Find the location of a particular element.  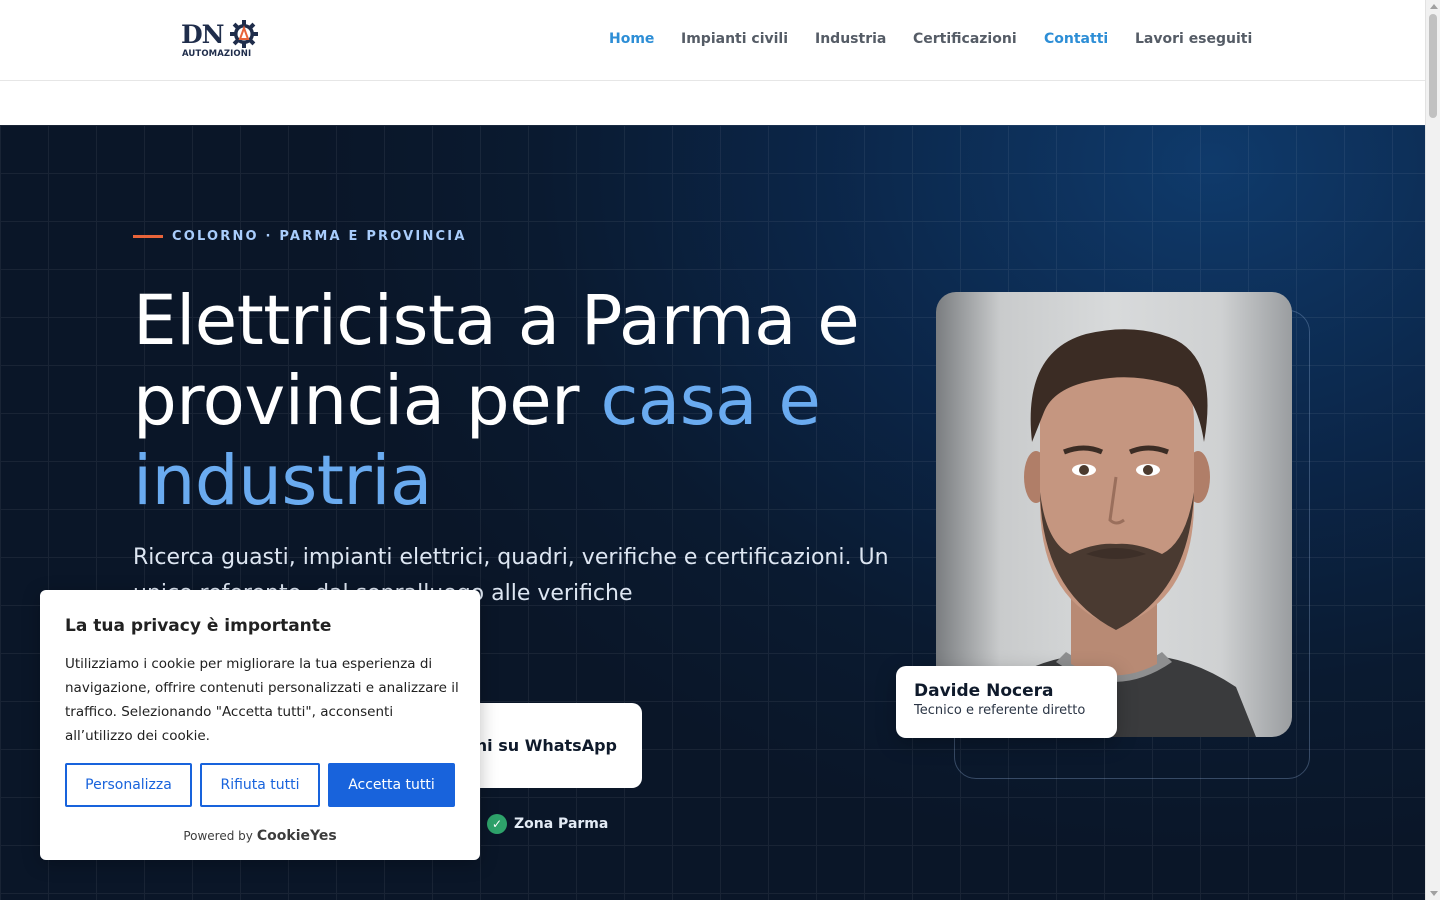

cookie-powered-by: Powered by CookieYes is located at coordinates (260, 836).